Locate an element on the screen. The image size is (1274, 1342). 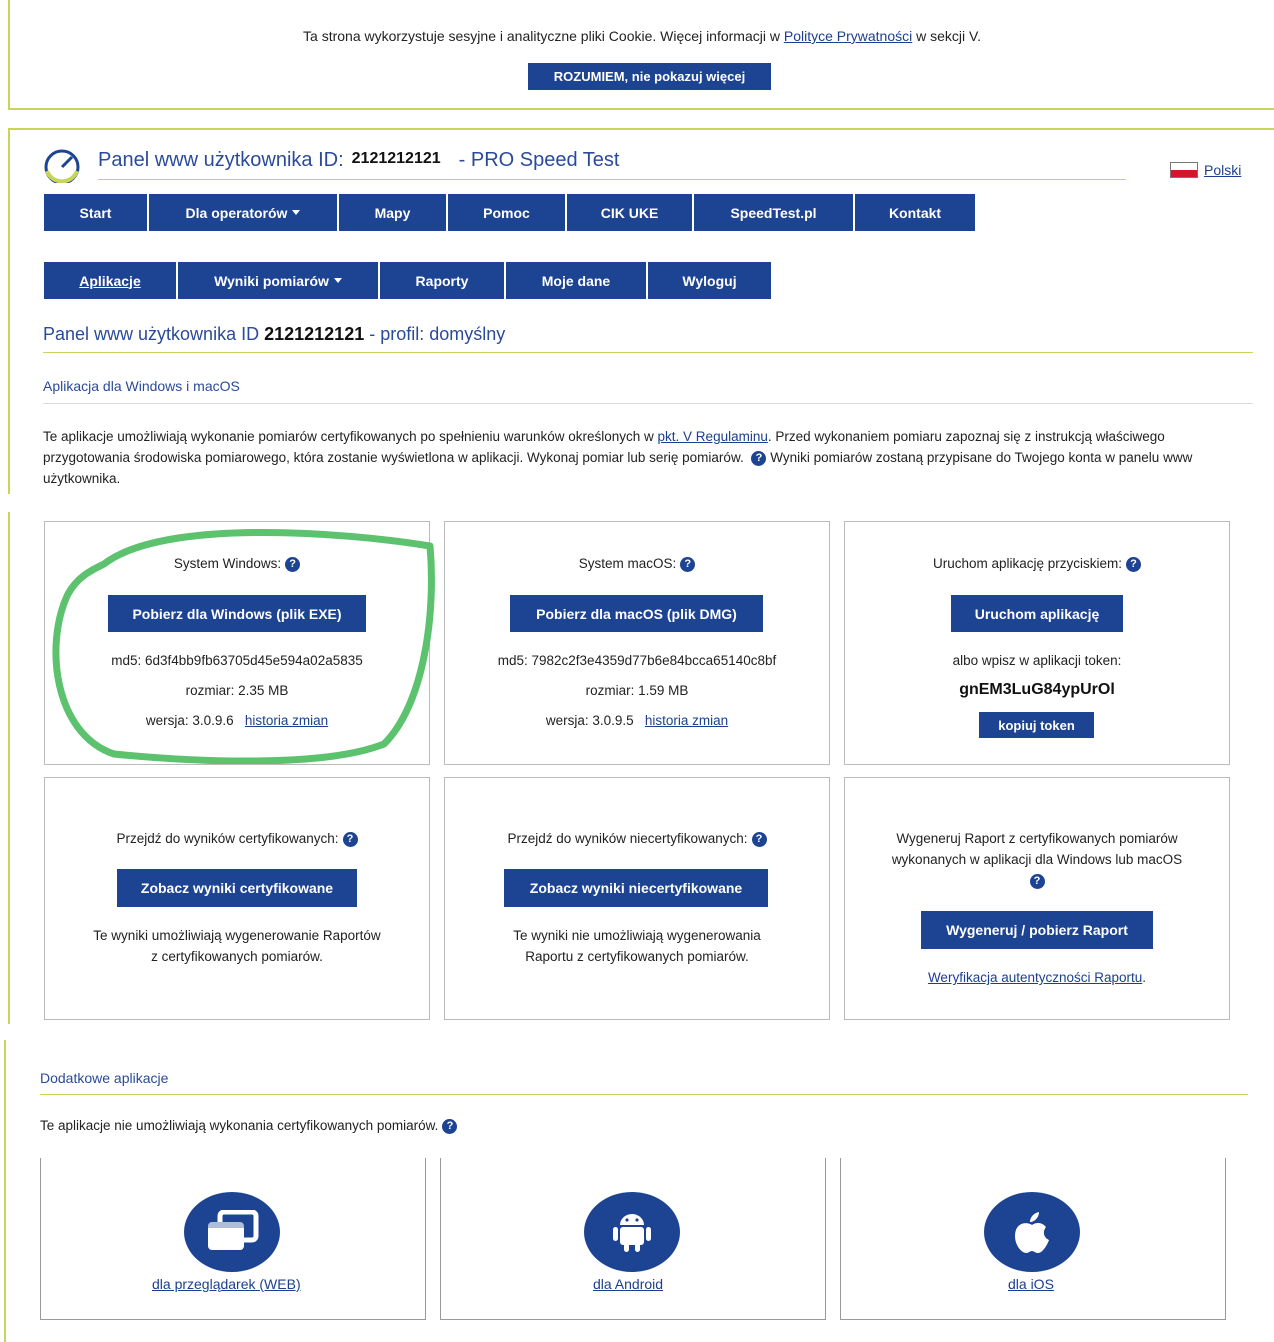
browser-windows-glyph is located at coordinates (233, 1230).